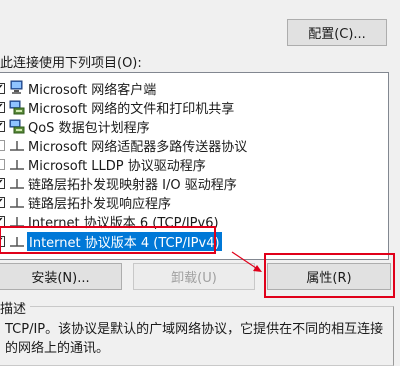 This screenshot has width=400, height=366. Describe the element at coordinates (89, 128) in the screenshot. I see `list-item-label: QoS 数据包计划程序` at that location.